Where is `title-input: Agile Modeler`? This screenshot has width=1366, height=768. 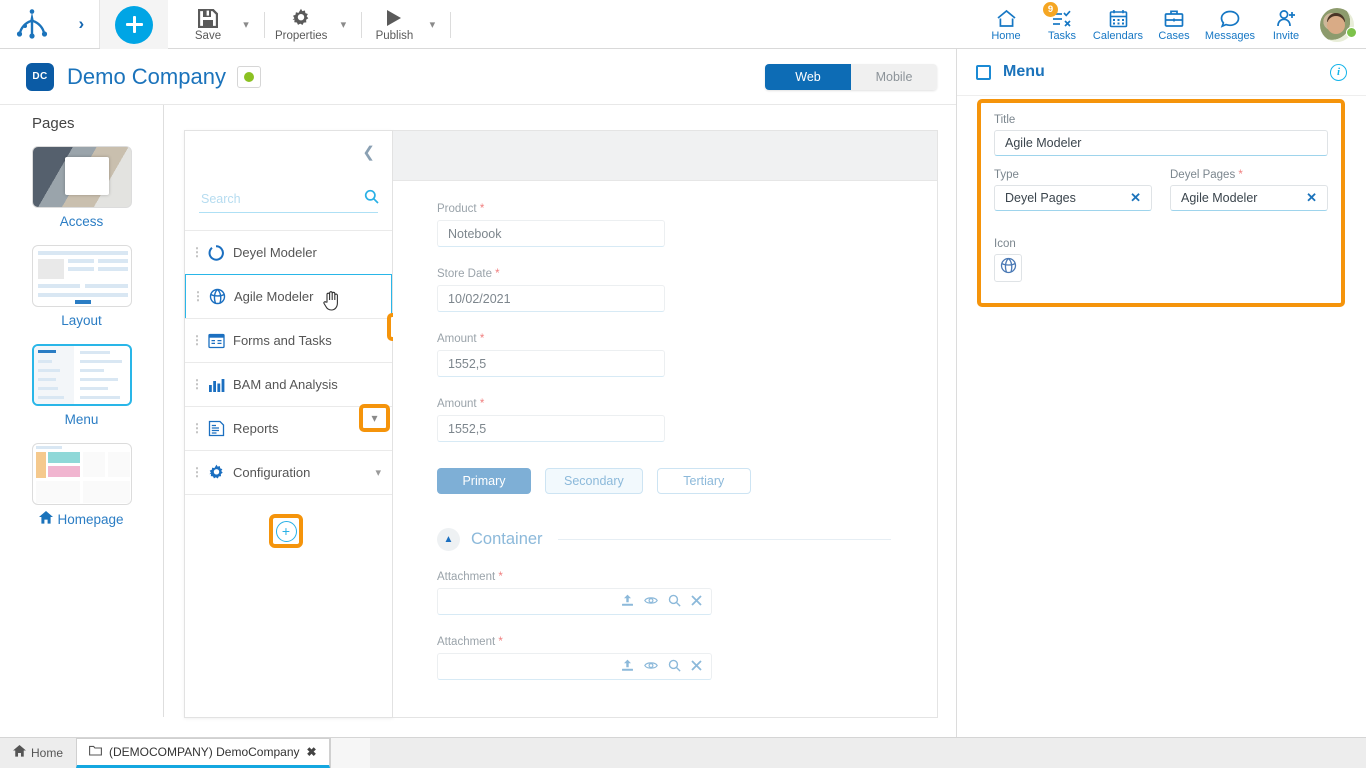 title-input: Agile Modeler is located at coordinates (1161, 143).